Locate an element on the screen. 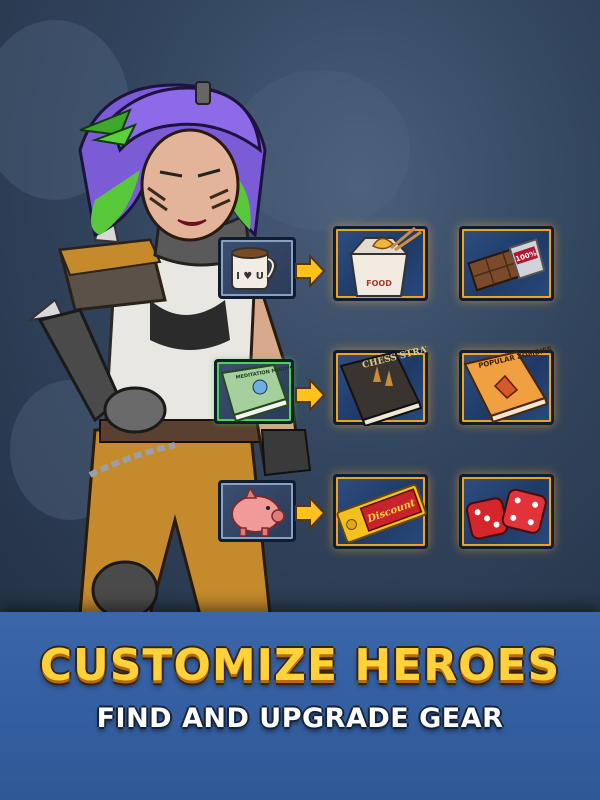 The width and height of the screenshot is (600, 800). result-item-slot: POPULAR ZOMBIES is located at coordinates (506, 385).